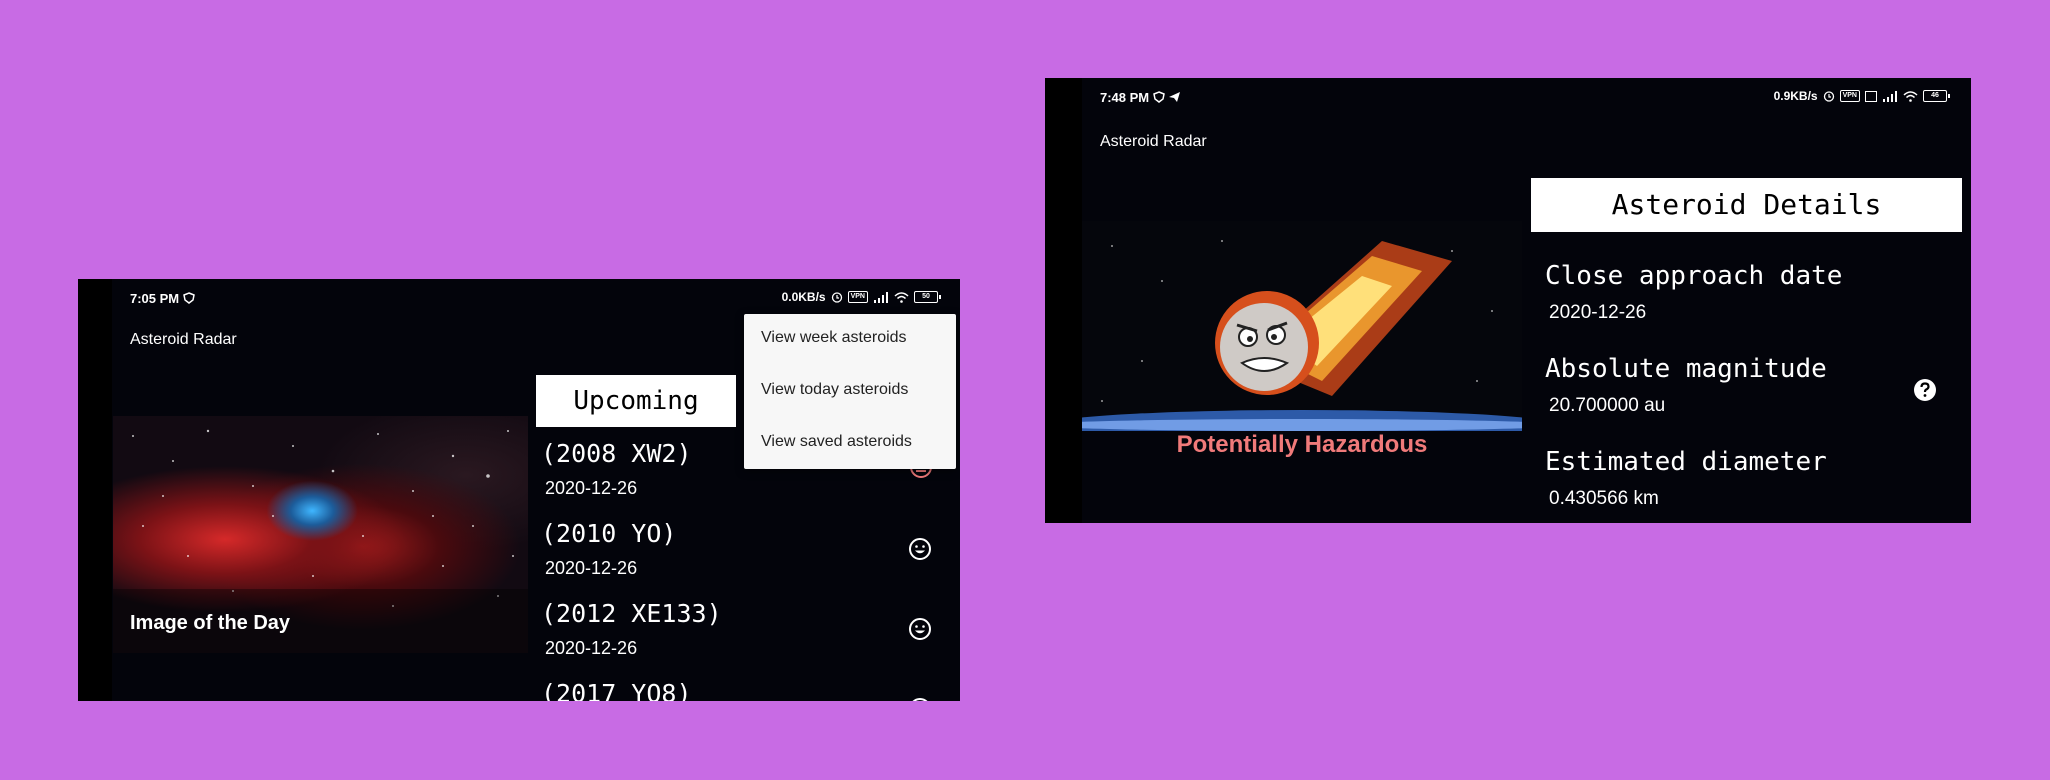  Describe the element at coordinates (616, 690) in the screenshot. I see `asteroid-name: (2017 YO8)` at that location.